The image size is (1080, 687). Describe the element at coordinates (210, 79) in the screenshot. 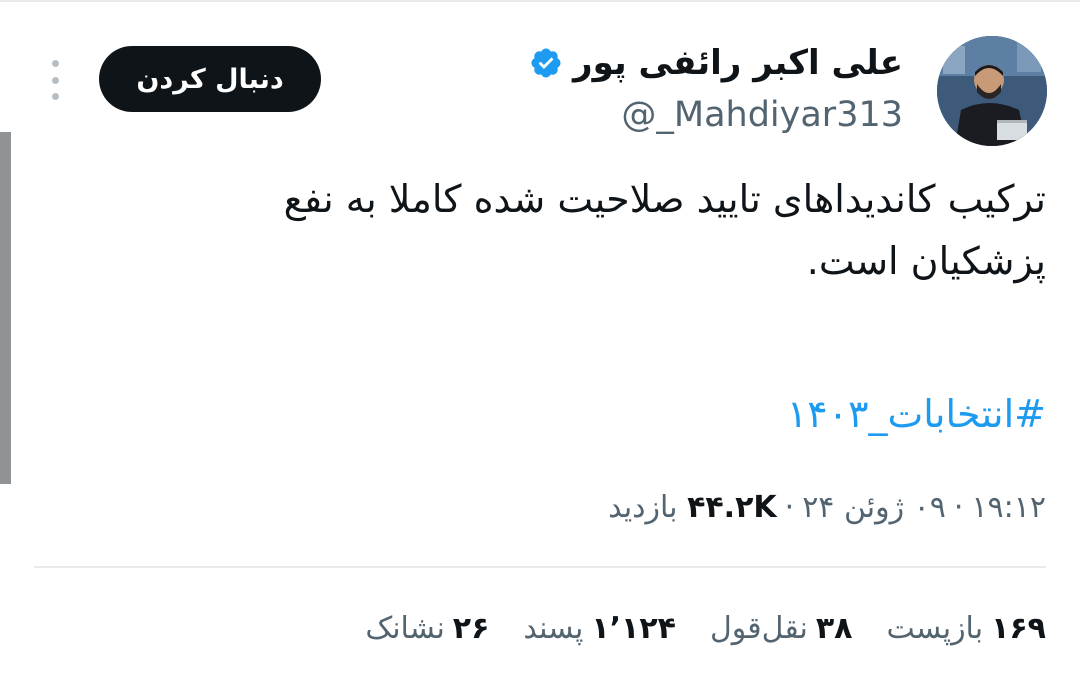

I see `follow-button: دنبال کردن` at that location.